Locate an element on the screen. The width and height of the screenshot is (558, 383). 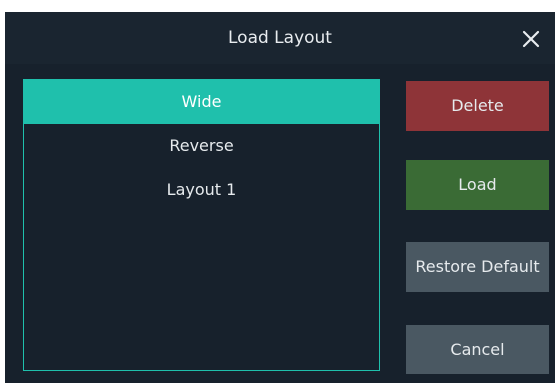
list-item-layout-1: Layout 1 is located at coordinates (201, 190).